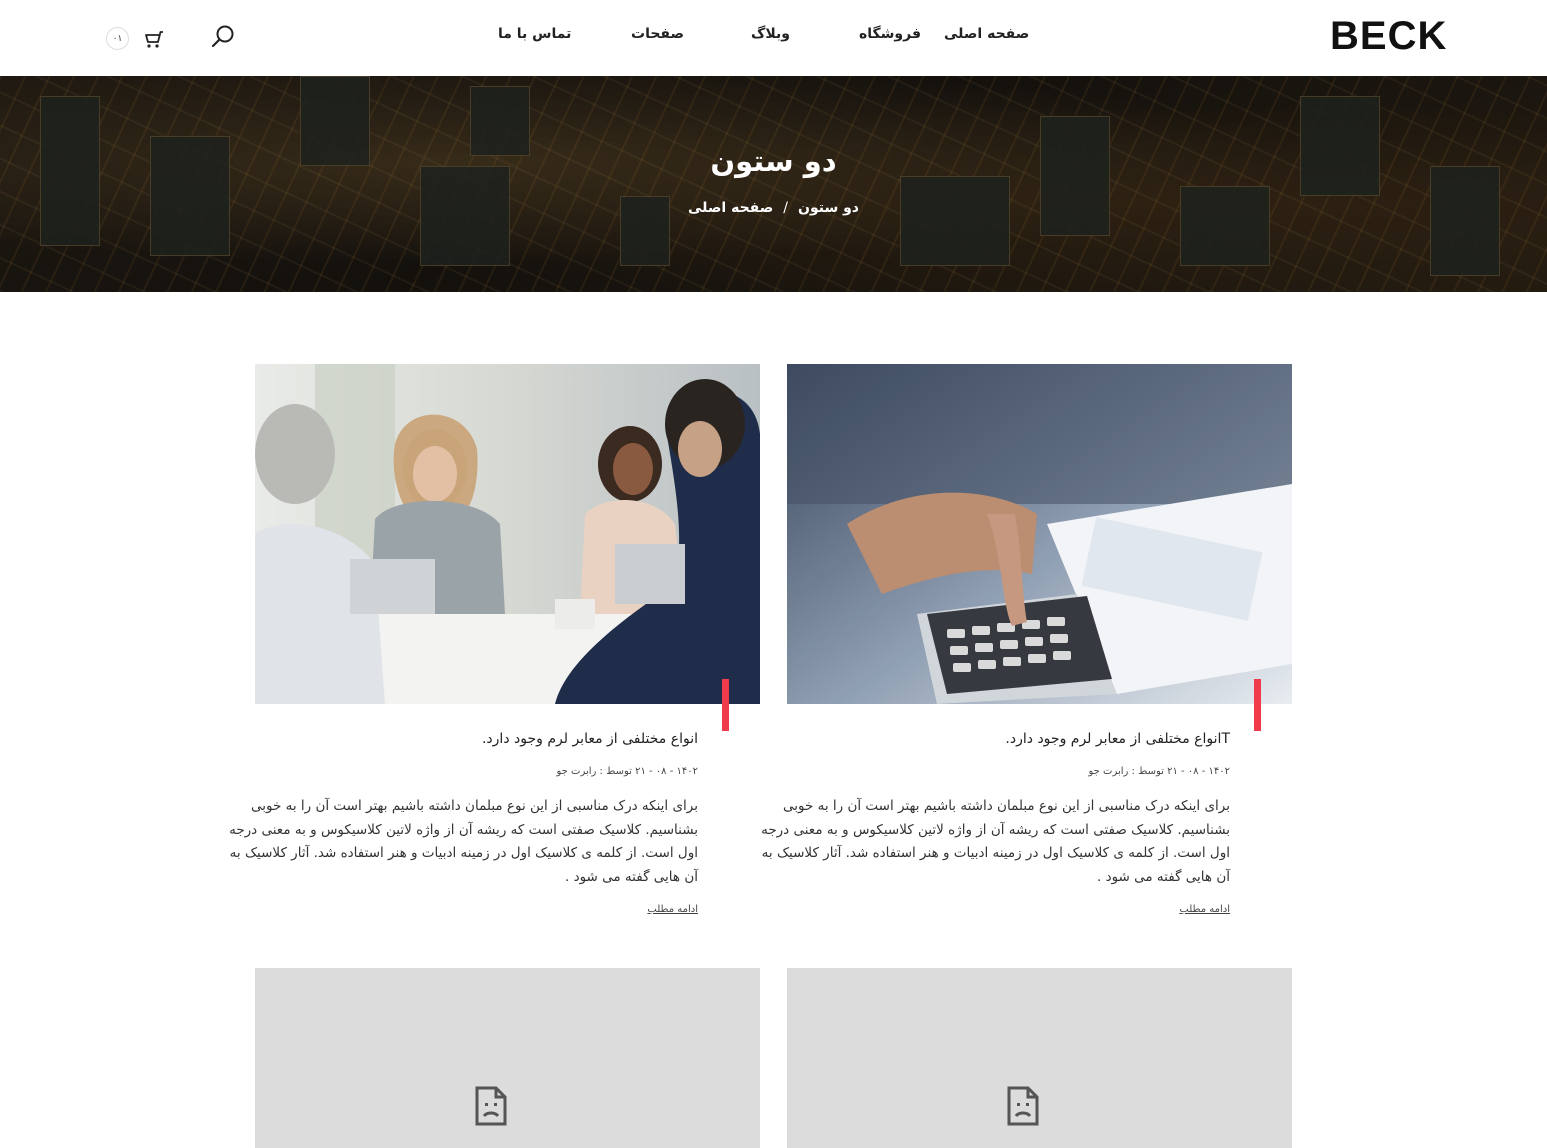 The height and width of the screenshot is (1148, 1547). I want to click on post-title: انواع مختلفی از معابر لرم وجود دارد., so click(468, 739).